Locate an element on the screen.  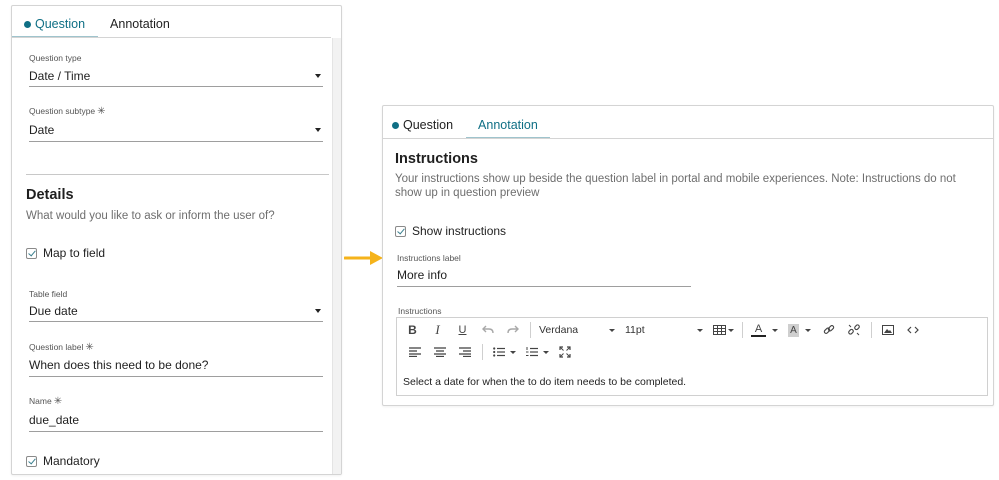
instructions-description-line2: show up in question preview is located at coordinates (467, 193).